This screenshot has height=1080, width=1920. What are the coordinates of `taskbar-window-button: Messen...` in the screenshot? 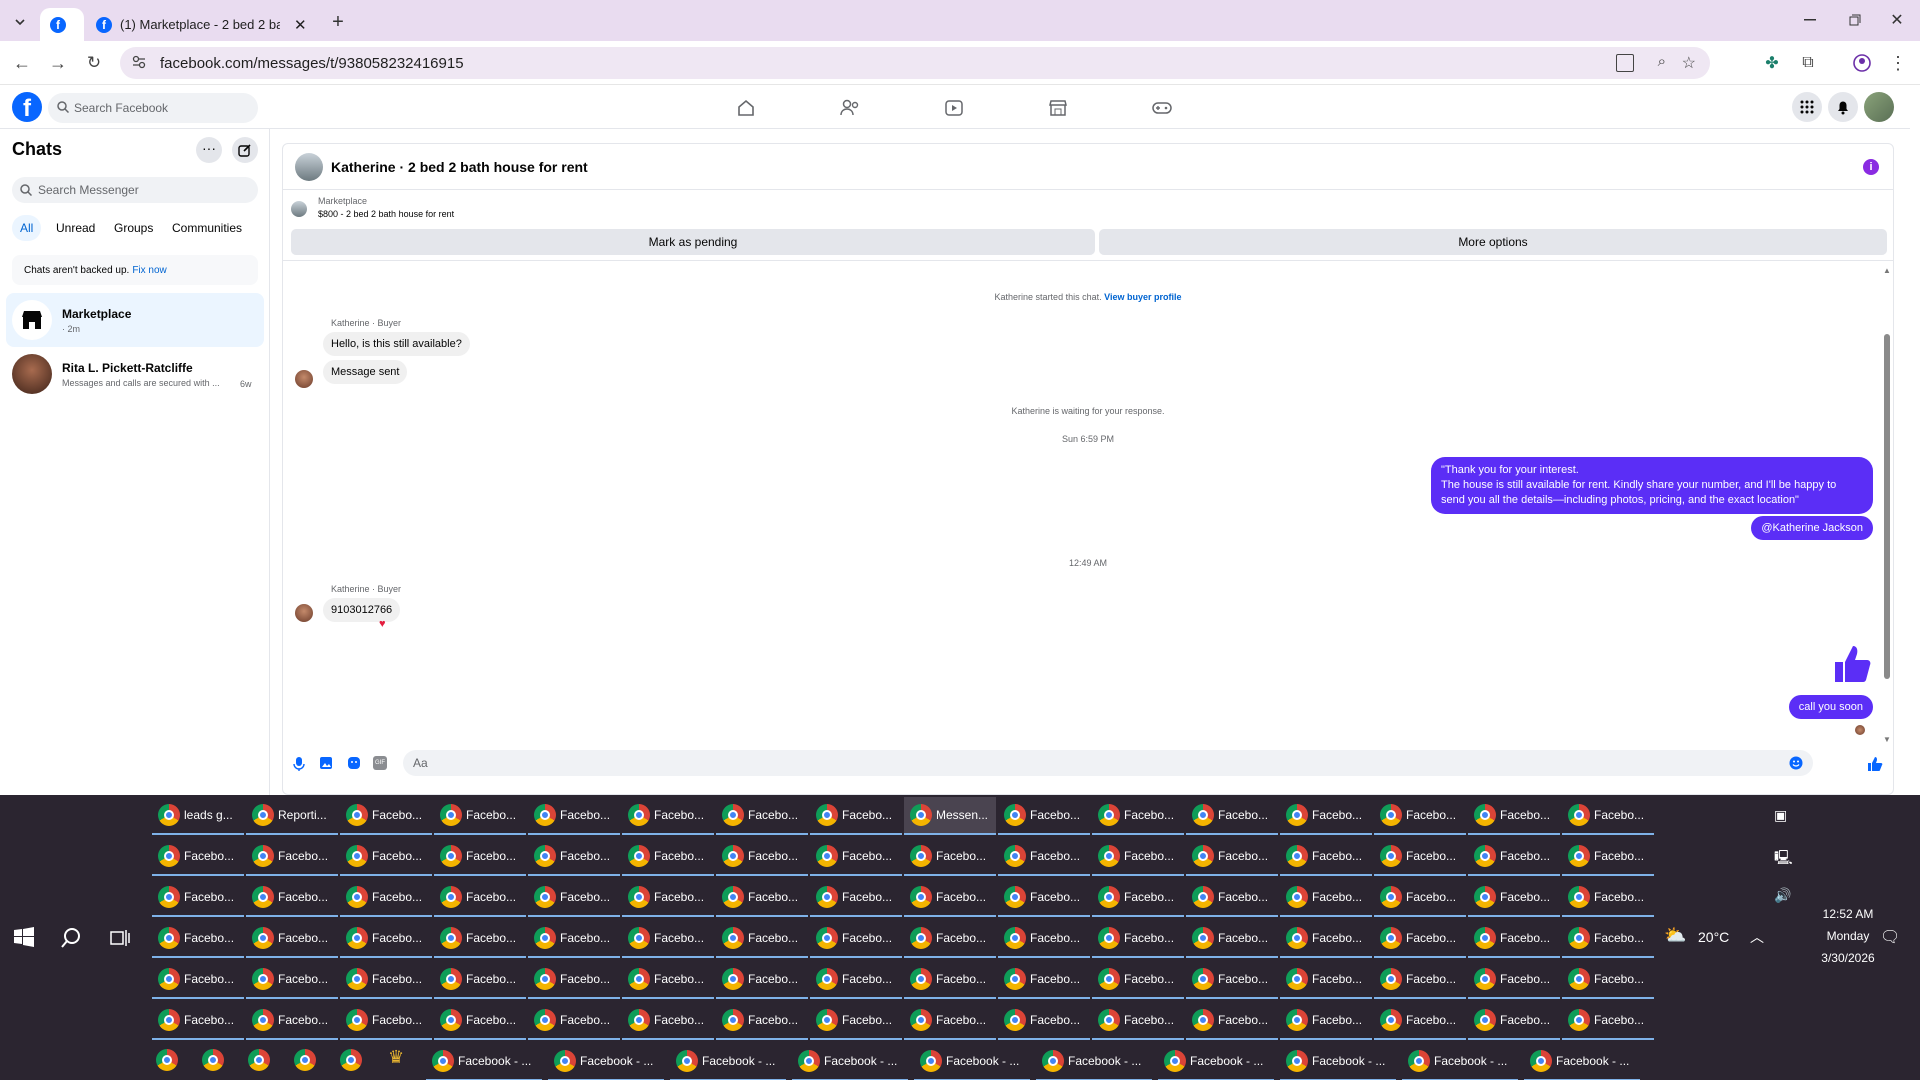 It's located at (950, 816).